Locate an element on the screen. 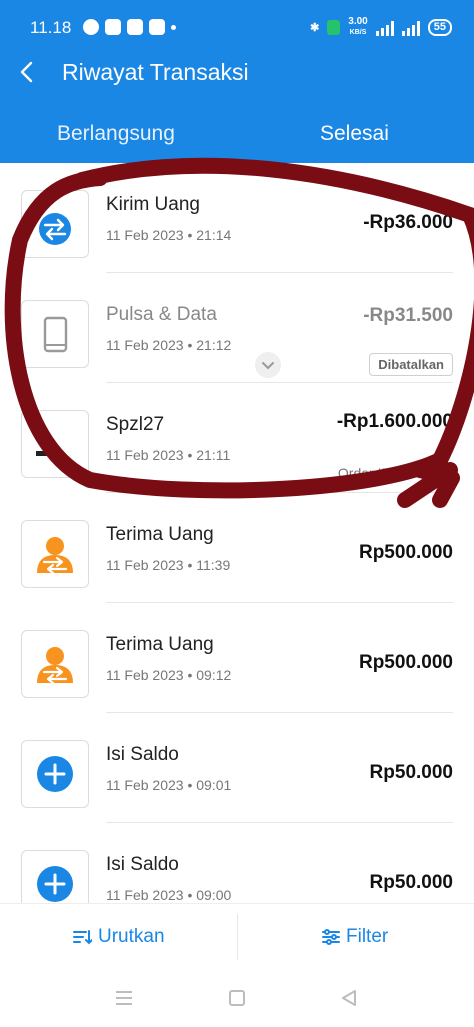 This screenshot has width=474, height=1027. home-icon is located at coordinates (237, 998).